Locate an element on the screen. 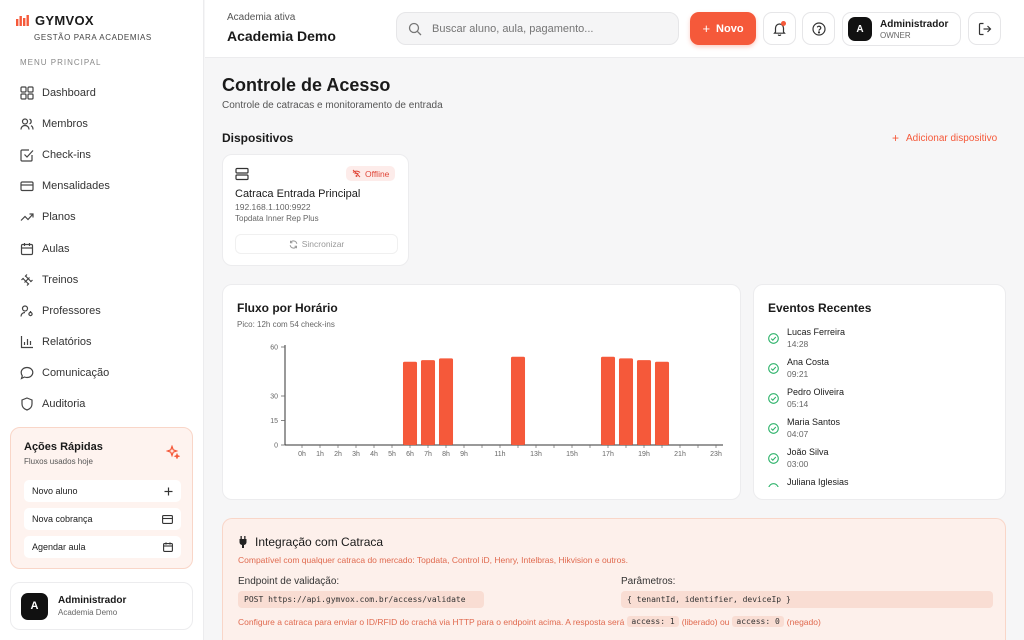 Image resolution: width=1024 pixels, height=640 pixels. message-icon is located at coordinates (27, 373).